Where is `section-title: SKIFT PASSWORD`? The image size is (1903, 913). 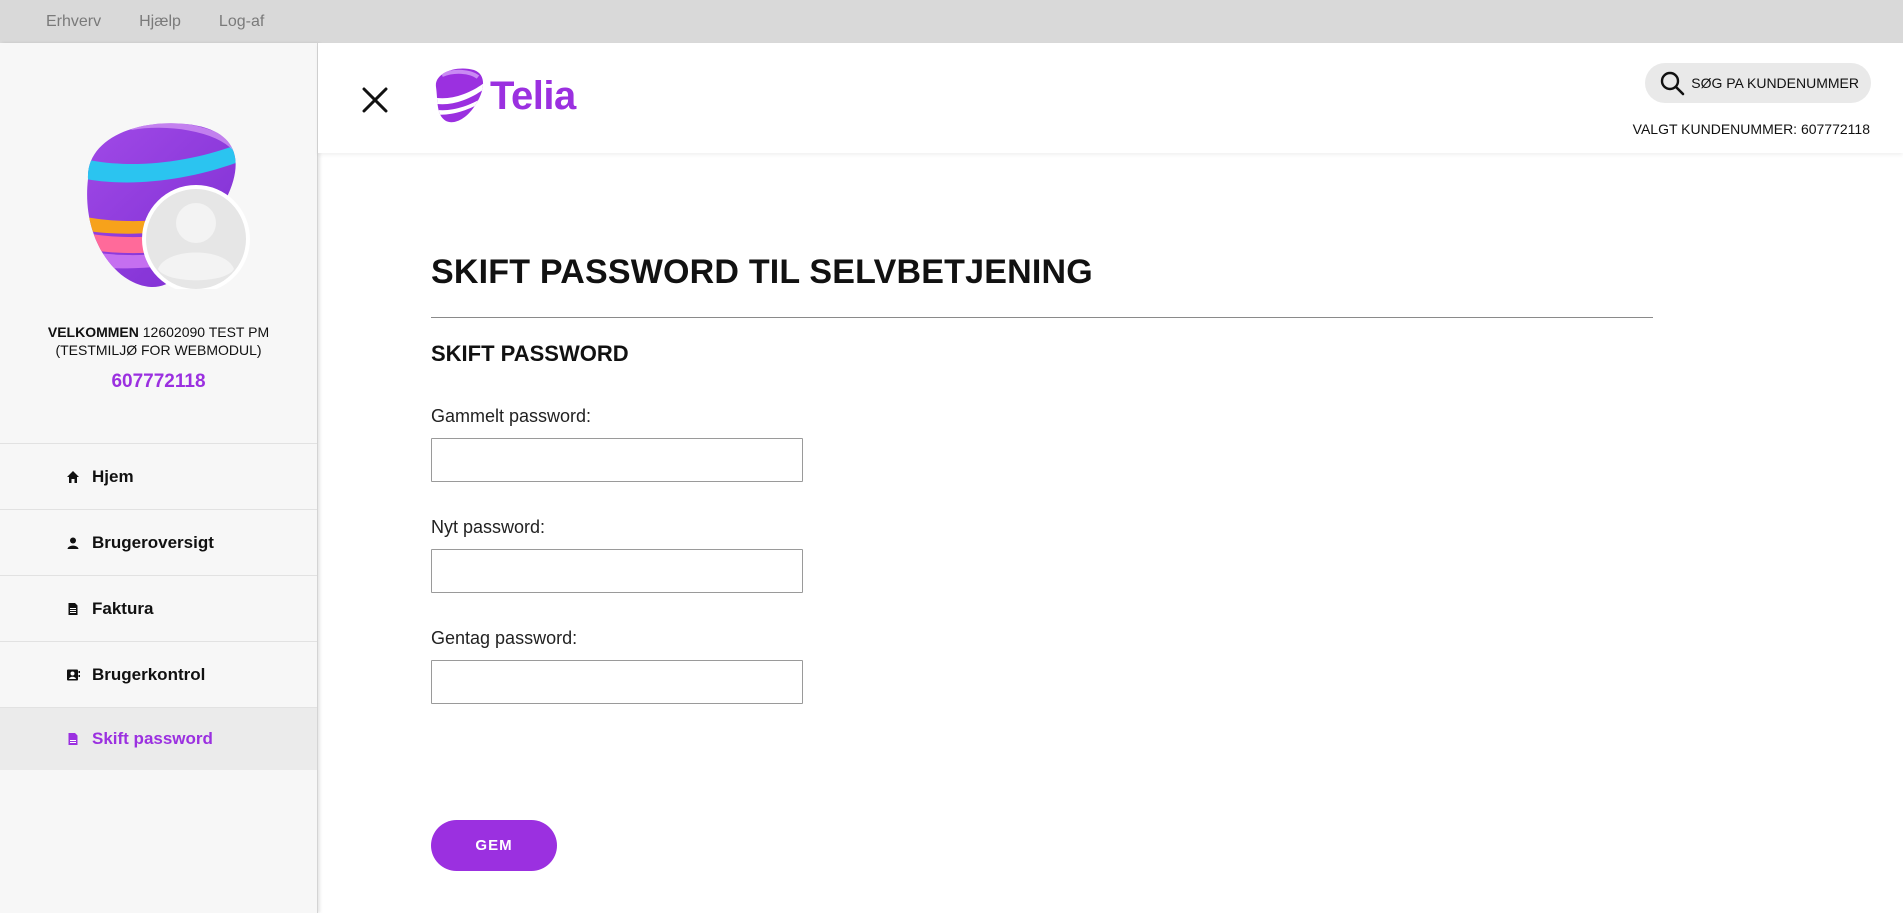 section-title: SKIFT PASSWORD is located at coordinates (530, 353).